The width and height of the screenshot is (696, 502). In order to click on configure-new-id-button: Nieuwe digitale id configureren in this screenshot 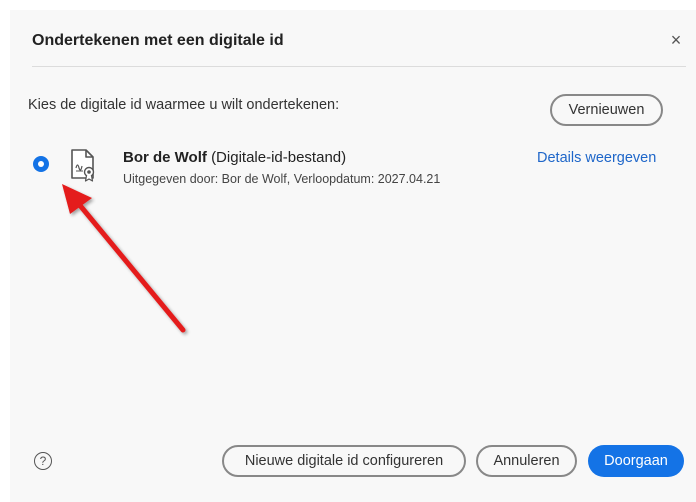, I will do `click(344, 461)`.